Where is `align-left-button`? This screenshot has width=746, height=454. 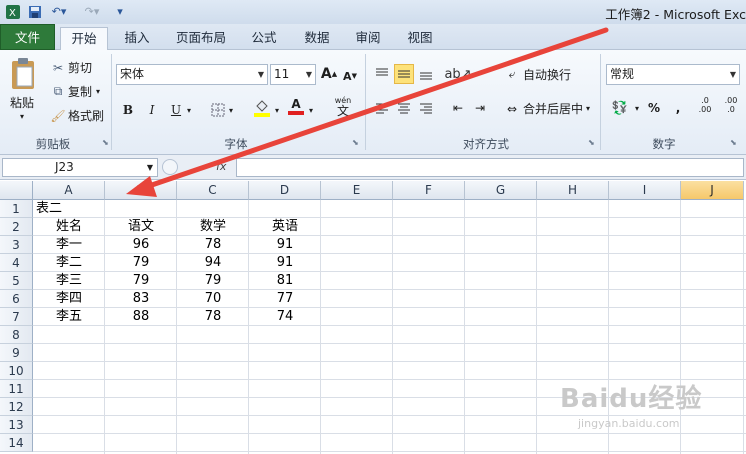
align-left-button is located at coordinates (382, 108).